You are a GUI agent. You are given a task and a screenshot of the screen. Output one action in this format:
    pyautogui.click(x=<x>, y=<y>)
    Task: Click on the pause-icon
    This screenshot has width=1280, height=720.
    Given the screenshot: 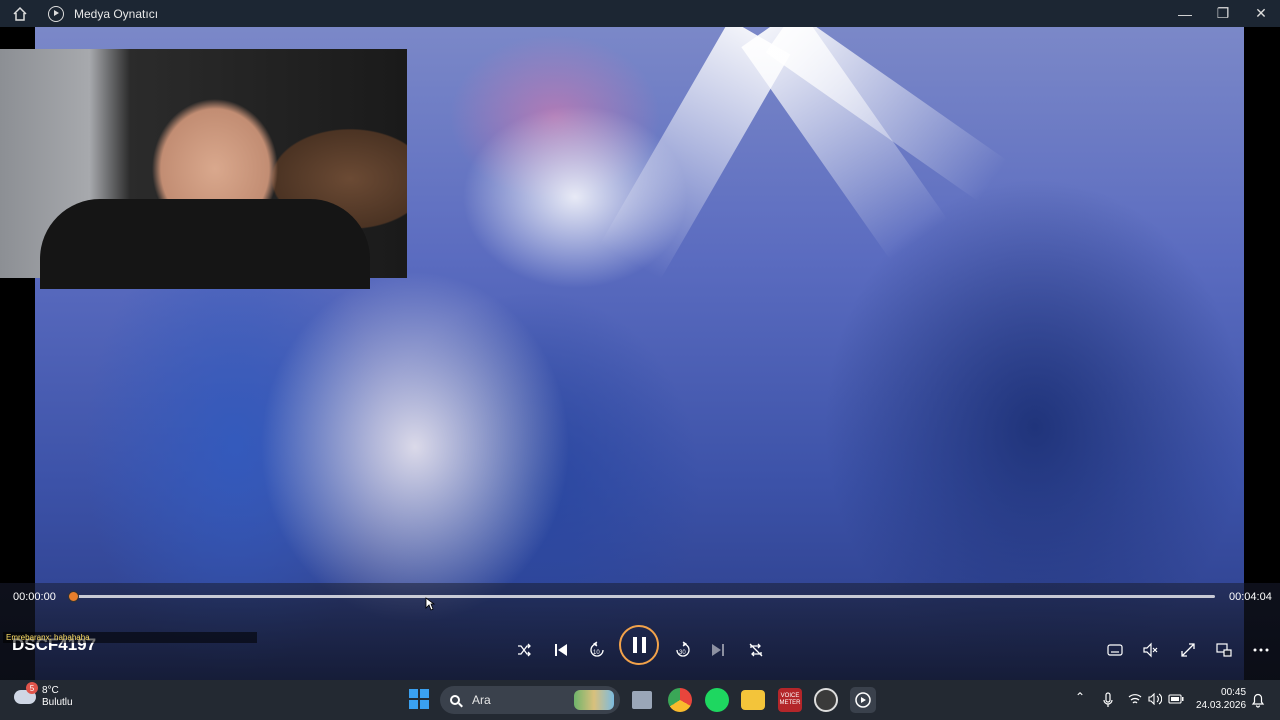 What is the action you would take?
    pyautogui.click(x=639, y=645)
    